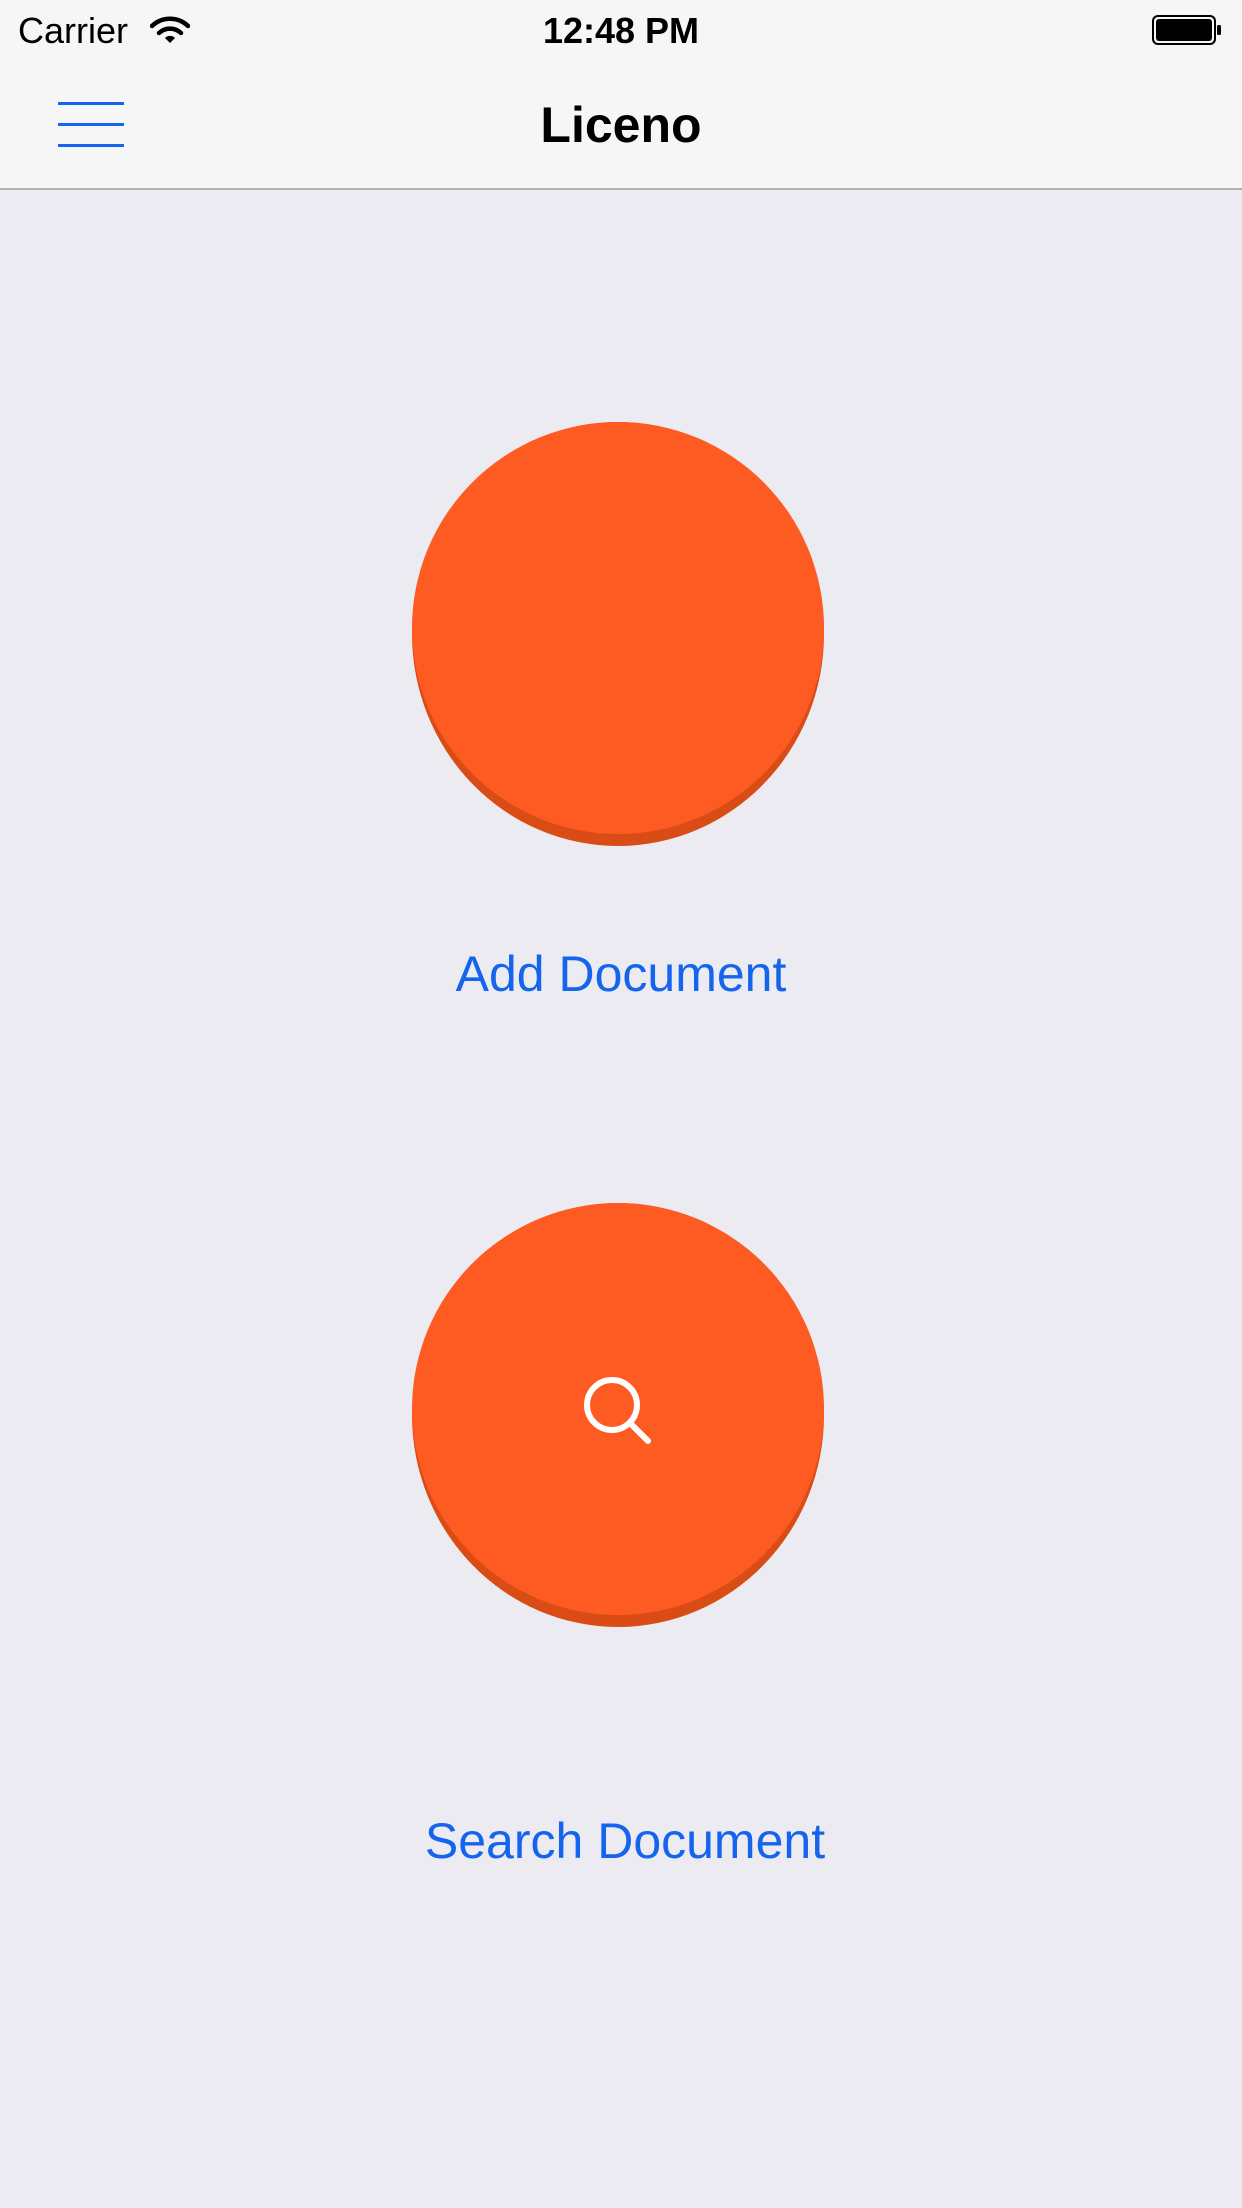  I want to click on add-document-button, so click(618, 634).